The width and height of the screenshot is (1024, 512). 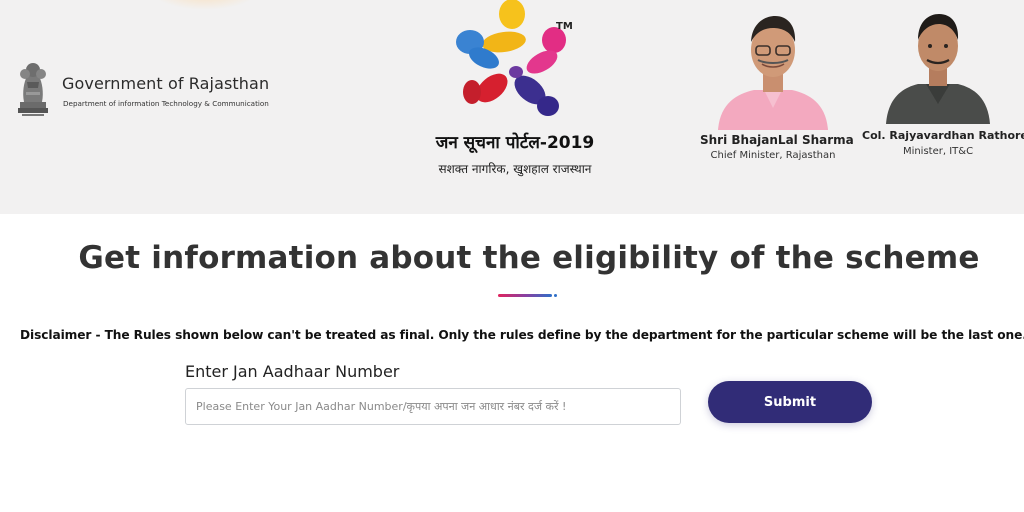 I want to click on portal-title: जन सूचना पोर्टल-2019, so click(x=515, y=143).